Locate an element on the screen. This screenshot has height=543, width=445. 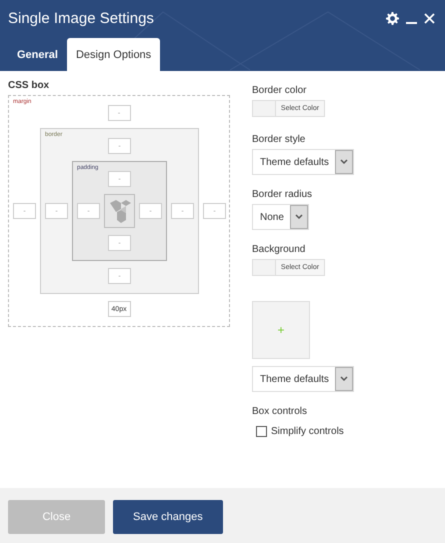
checkbox-label: Simplify controls is located at coordinates (307, 431).